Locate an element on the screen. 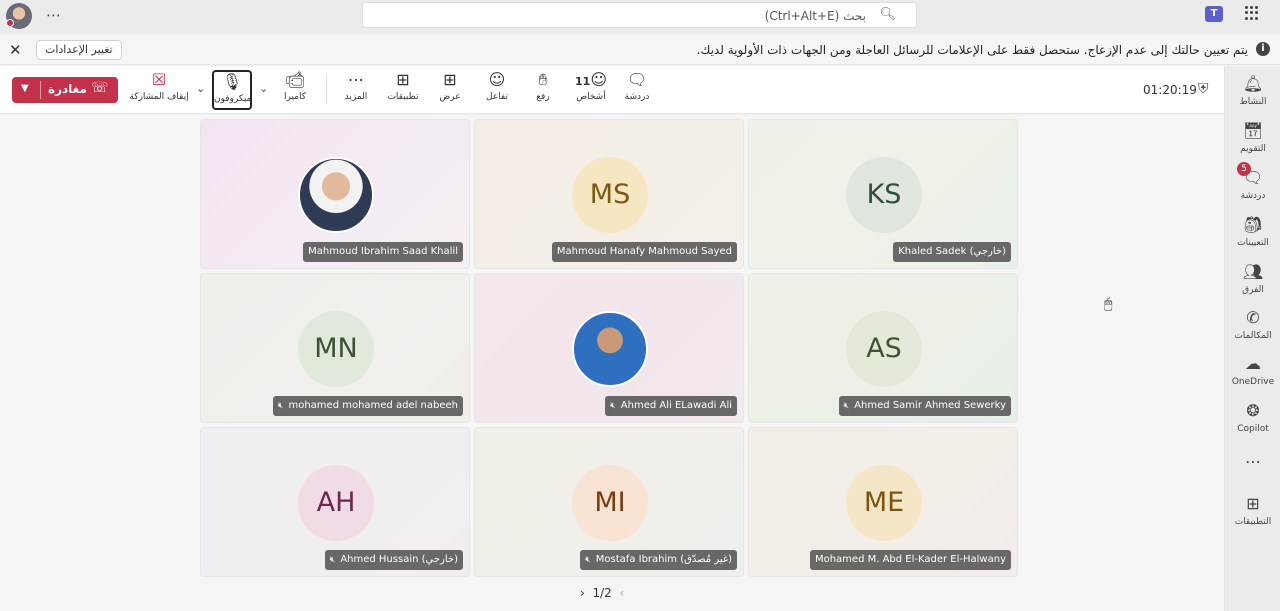 The image size is (1280, 611). rail-label: النشاط is located at coordinates (1253, 102).